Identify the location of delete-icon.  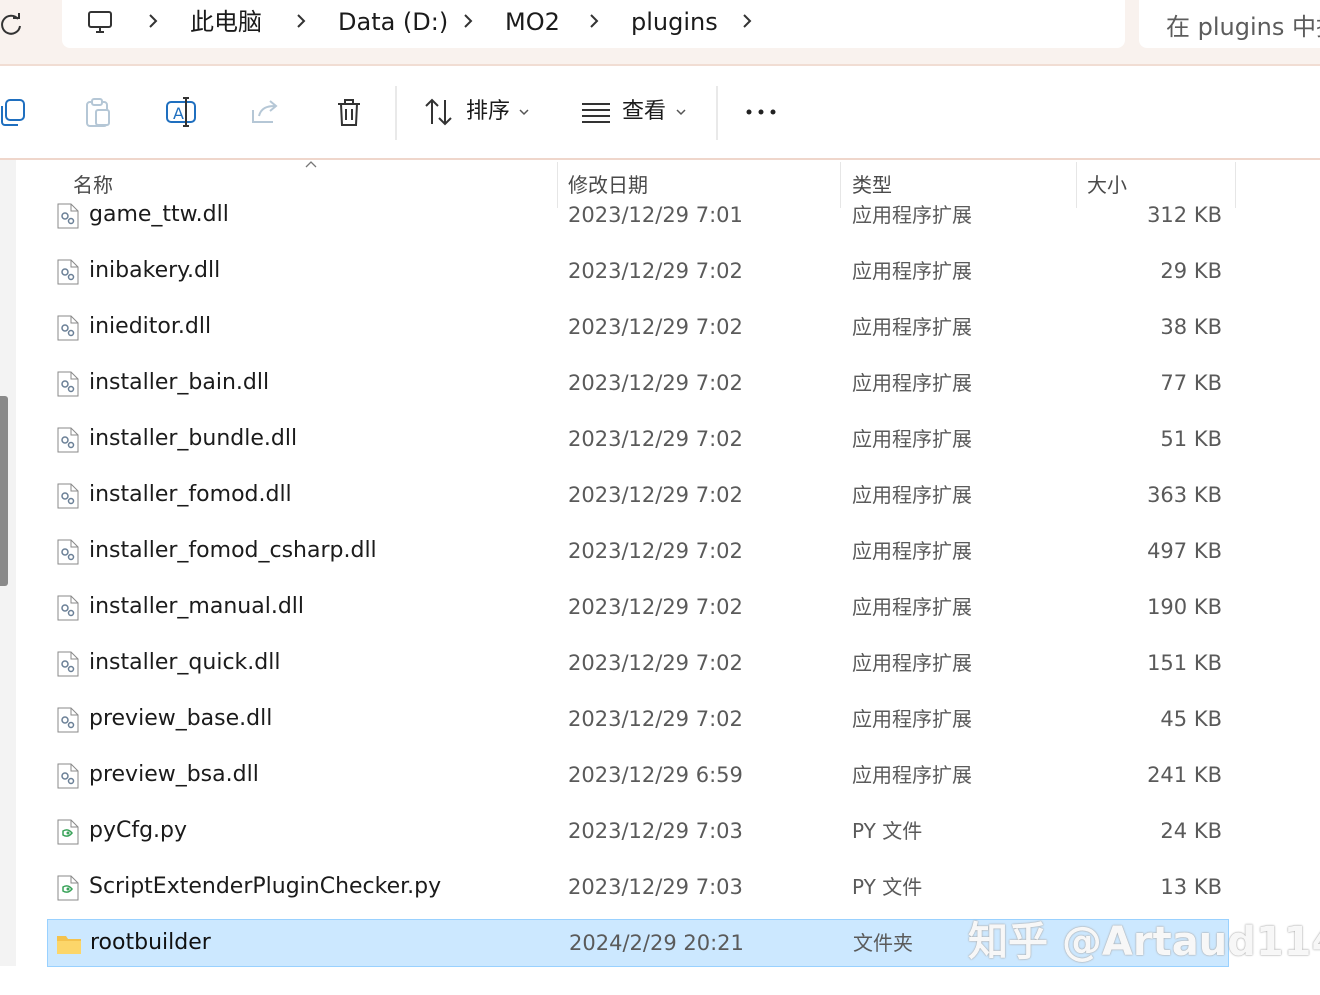
(349, 112).